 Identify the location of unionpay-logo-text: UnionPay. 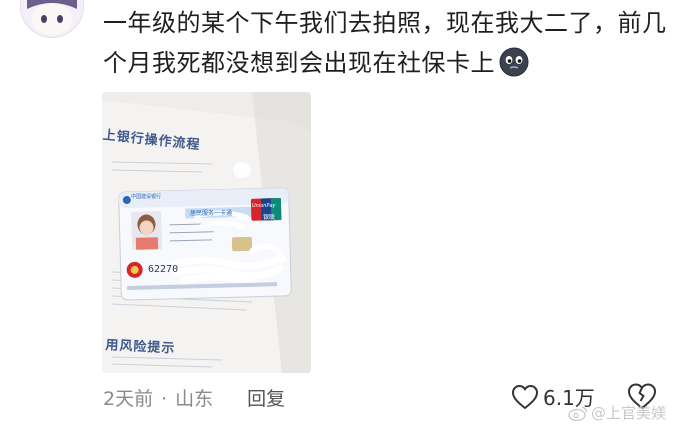
(264, 206).